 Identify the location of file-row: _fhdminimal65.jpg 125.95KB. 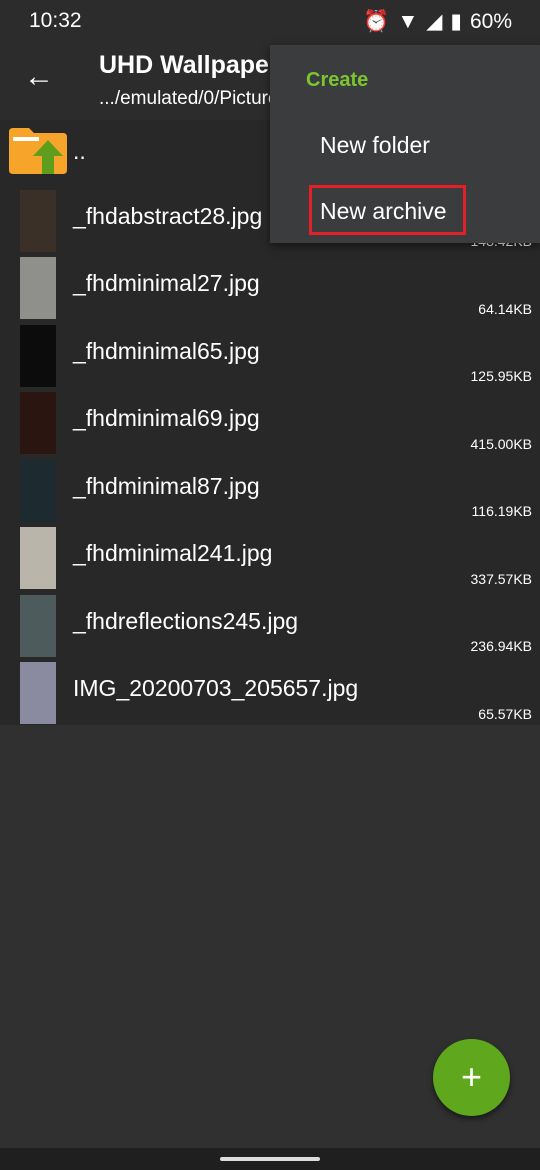
(270, 357).